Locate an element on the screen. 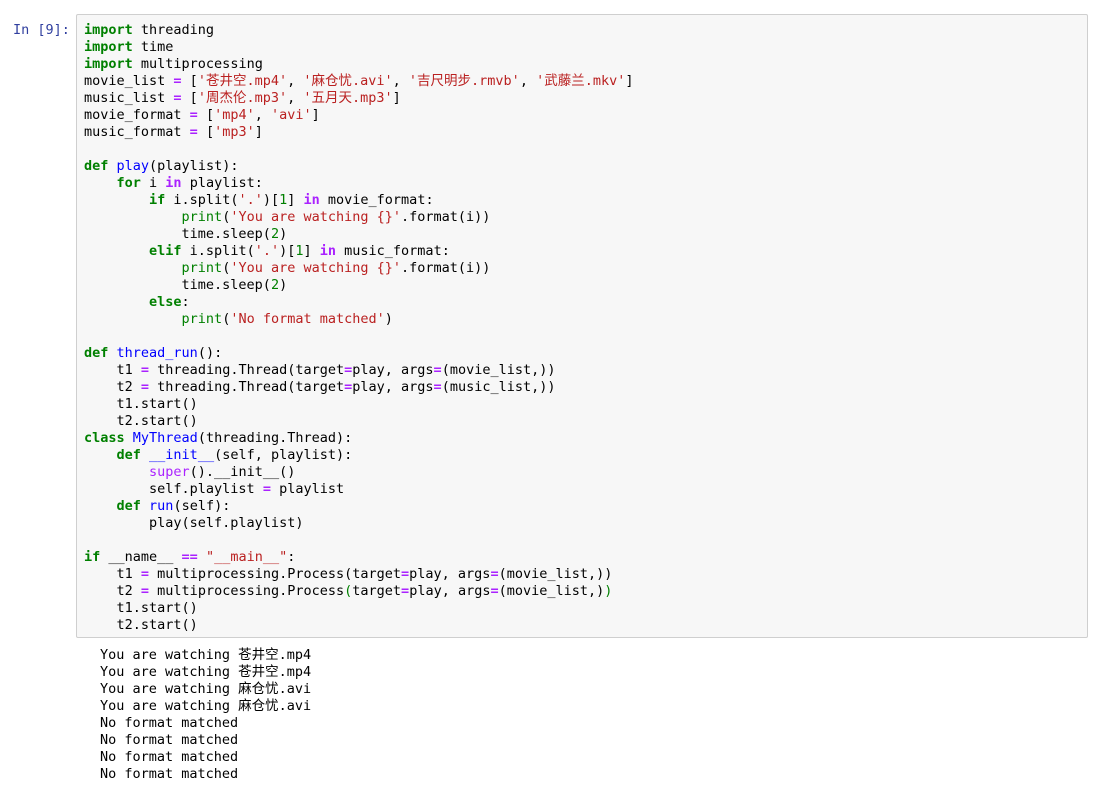  code-token: movie_format is located at coordinates (137, 115).